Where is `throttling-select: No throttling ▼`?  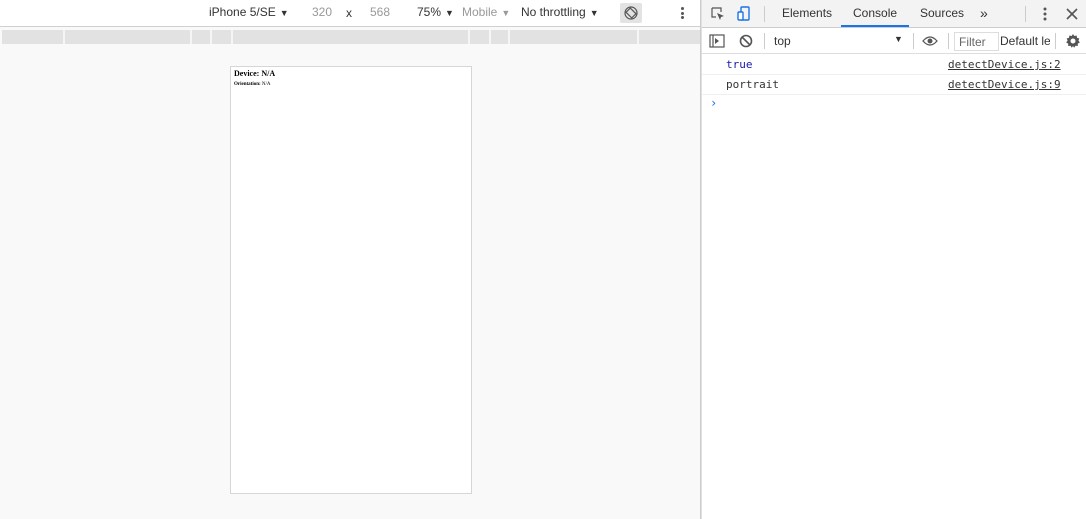
throttling-select: No throttling ▼ is located at coordinates (560, 12).